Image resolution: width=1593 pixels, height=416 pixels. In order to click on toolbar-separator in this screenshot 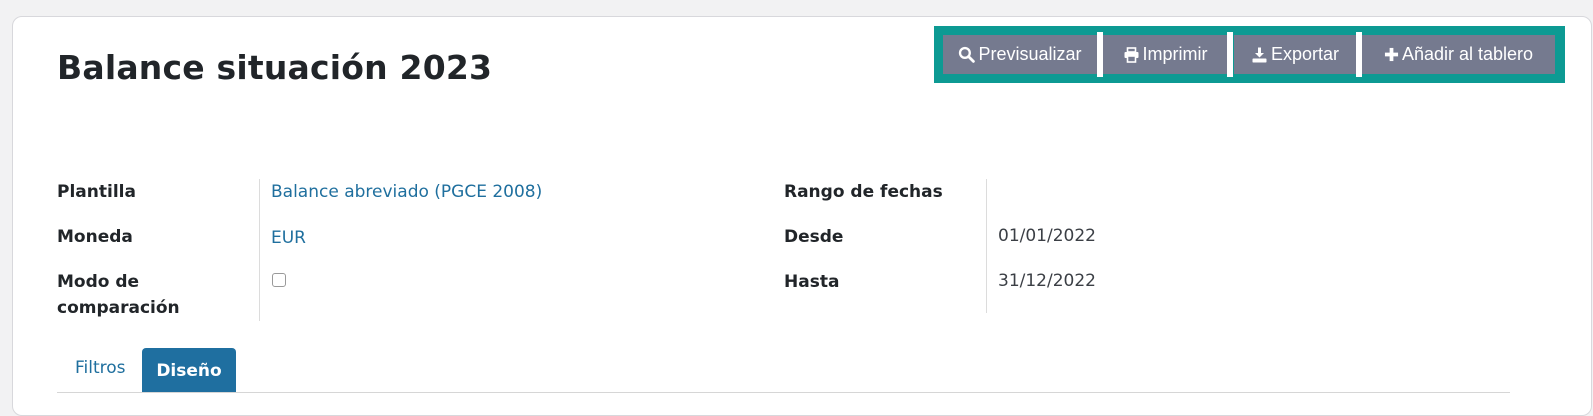, I will do `click(1230, 54)`.